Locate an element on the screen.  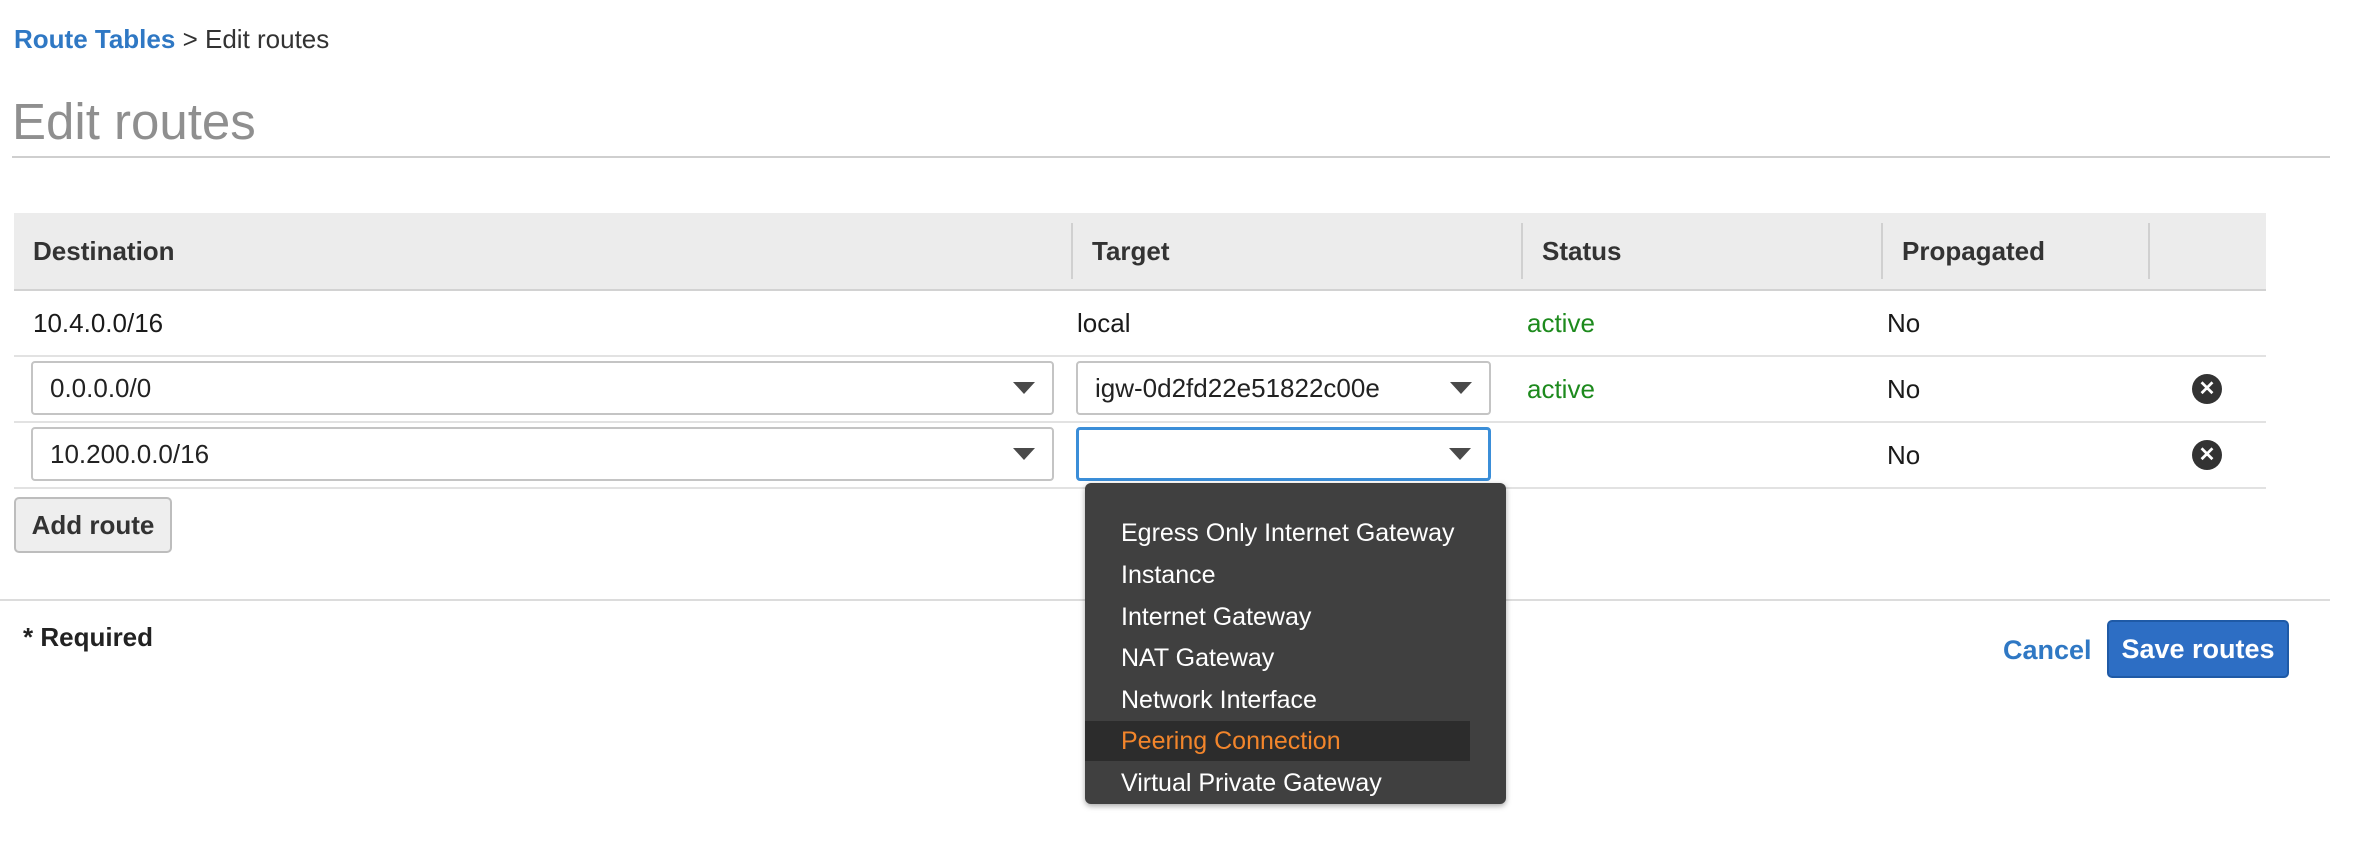
dropdown-option-instance: Instance is located at coordinates (1277, 575).